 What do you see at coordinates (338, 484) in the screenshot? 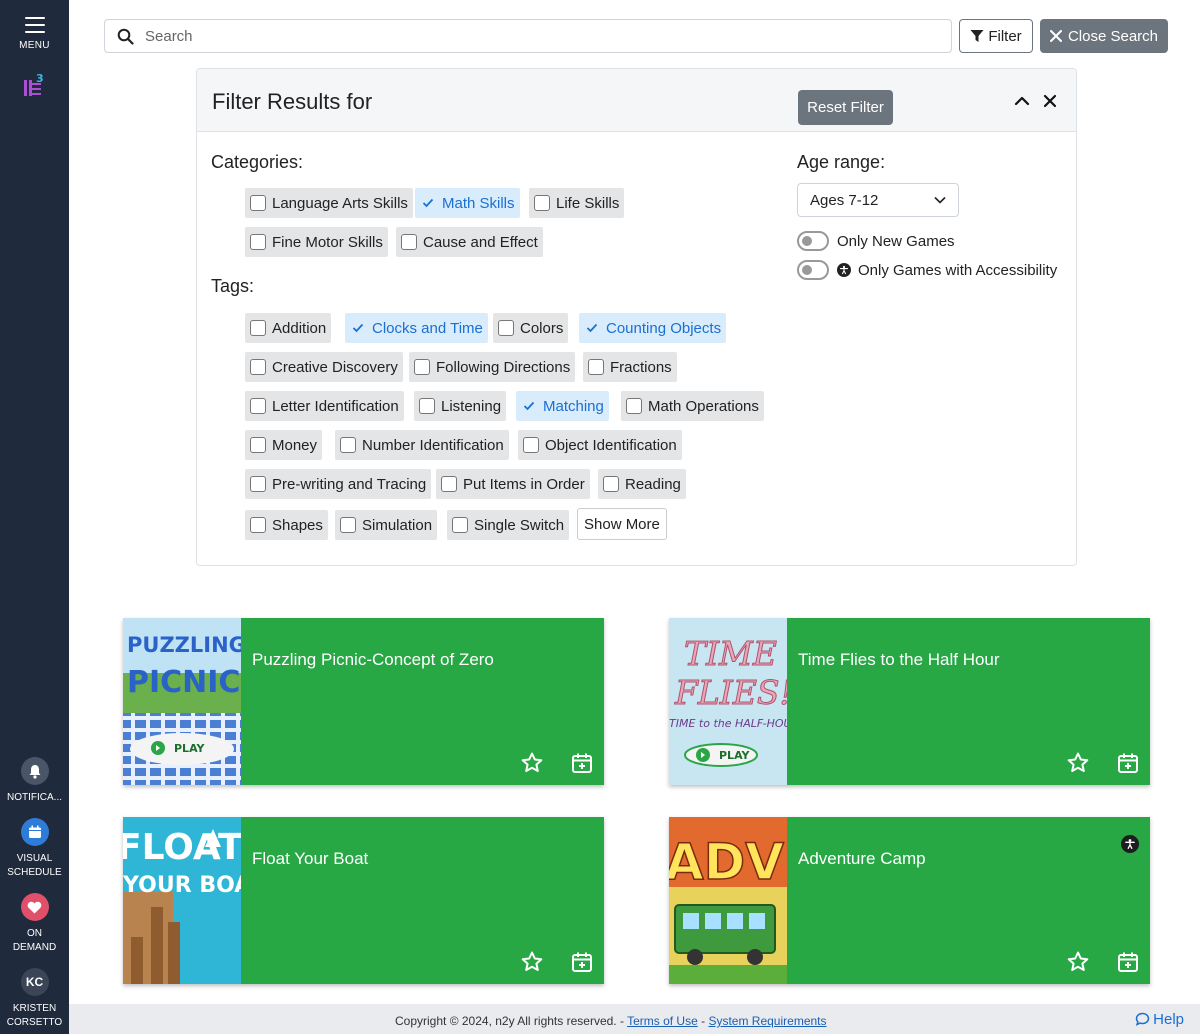
I see `tag-chip: Pre-writing and Tracing` at bounding box center [338, 484].